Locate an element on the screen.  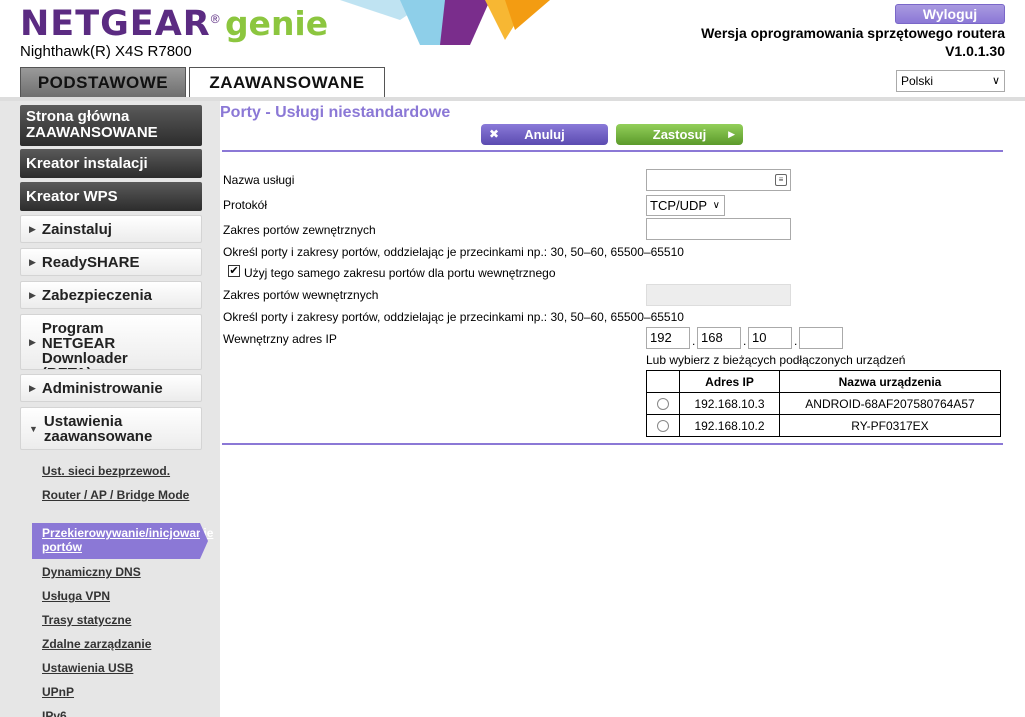
sidebar-section-label: Program NETGEAR Downloader (BETA) is located at coordinates (84, 344).